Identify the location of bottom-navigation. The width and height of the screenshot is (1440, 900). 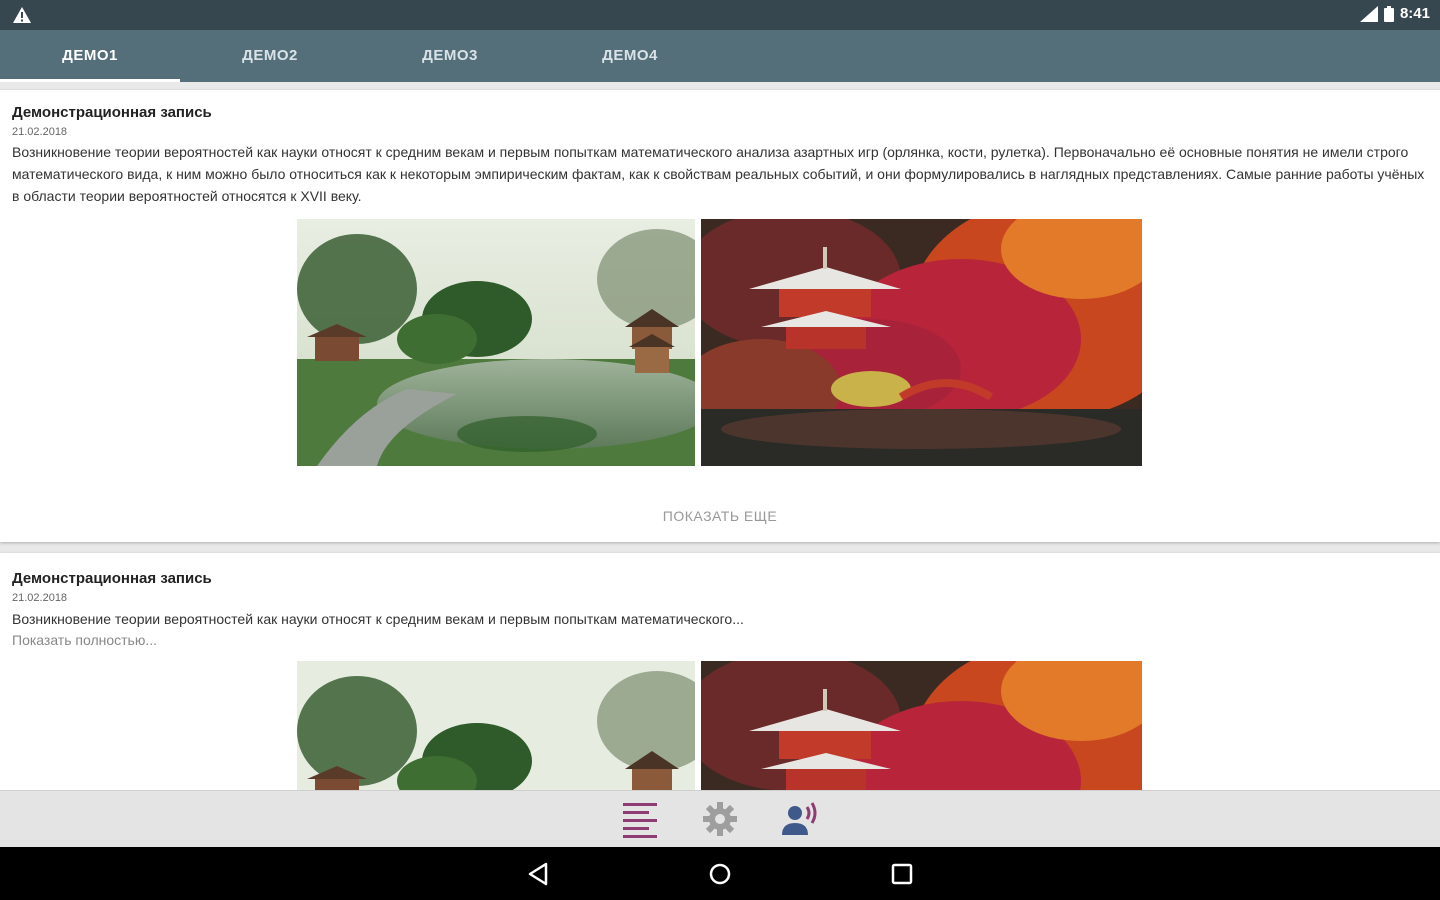
(720, 819).